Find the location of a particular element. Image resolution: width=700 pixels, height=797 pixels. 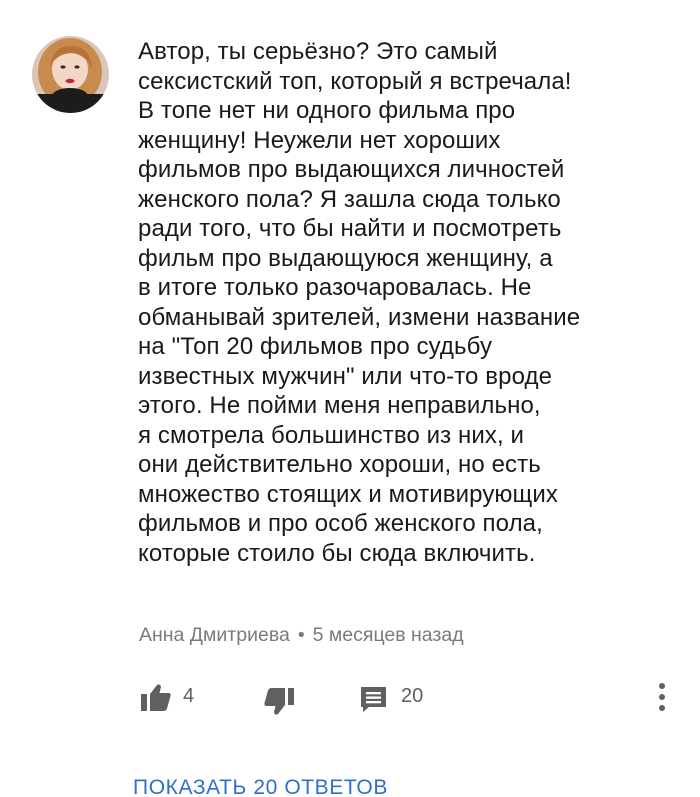

thumbs-up-icon is located at coordinates (156, 700).